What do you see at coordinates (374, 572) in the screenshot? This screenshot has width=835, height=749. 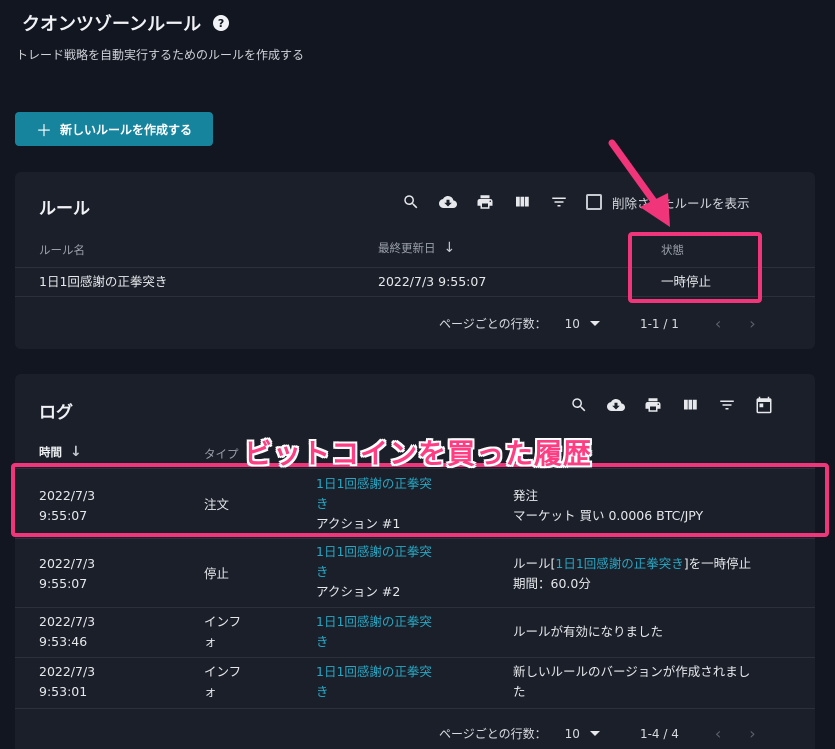 I see `log-rule-cell: 1日1回感謝の正拳突 き アクション #2` at bounding box center [374, 572].